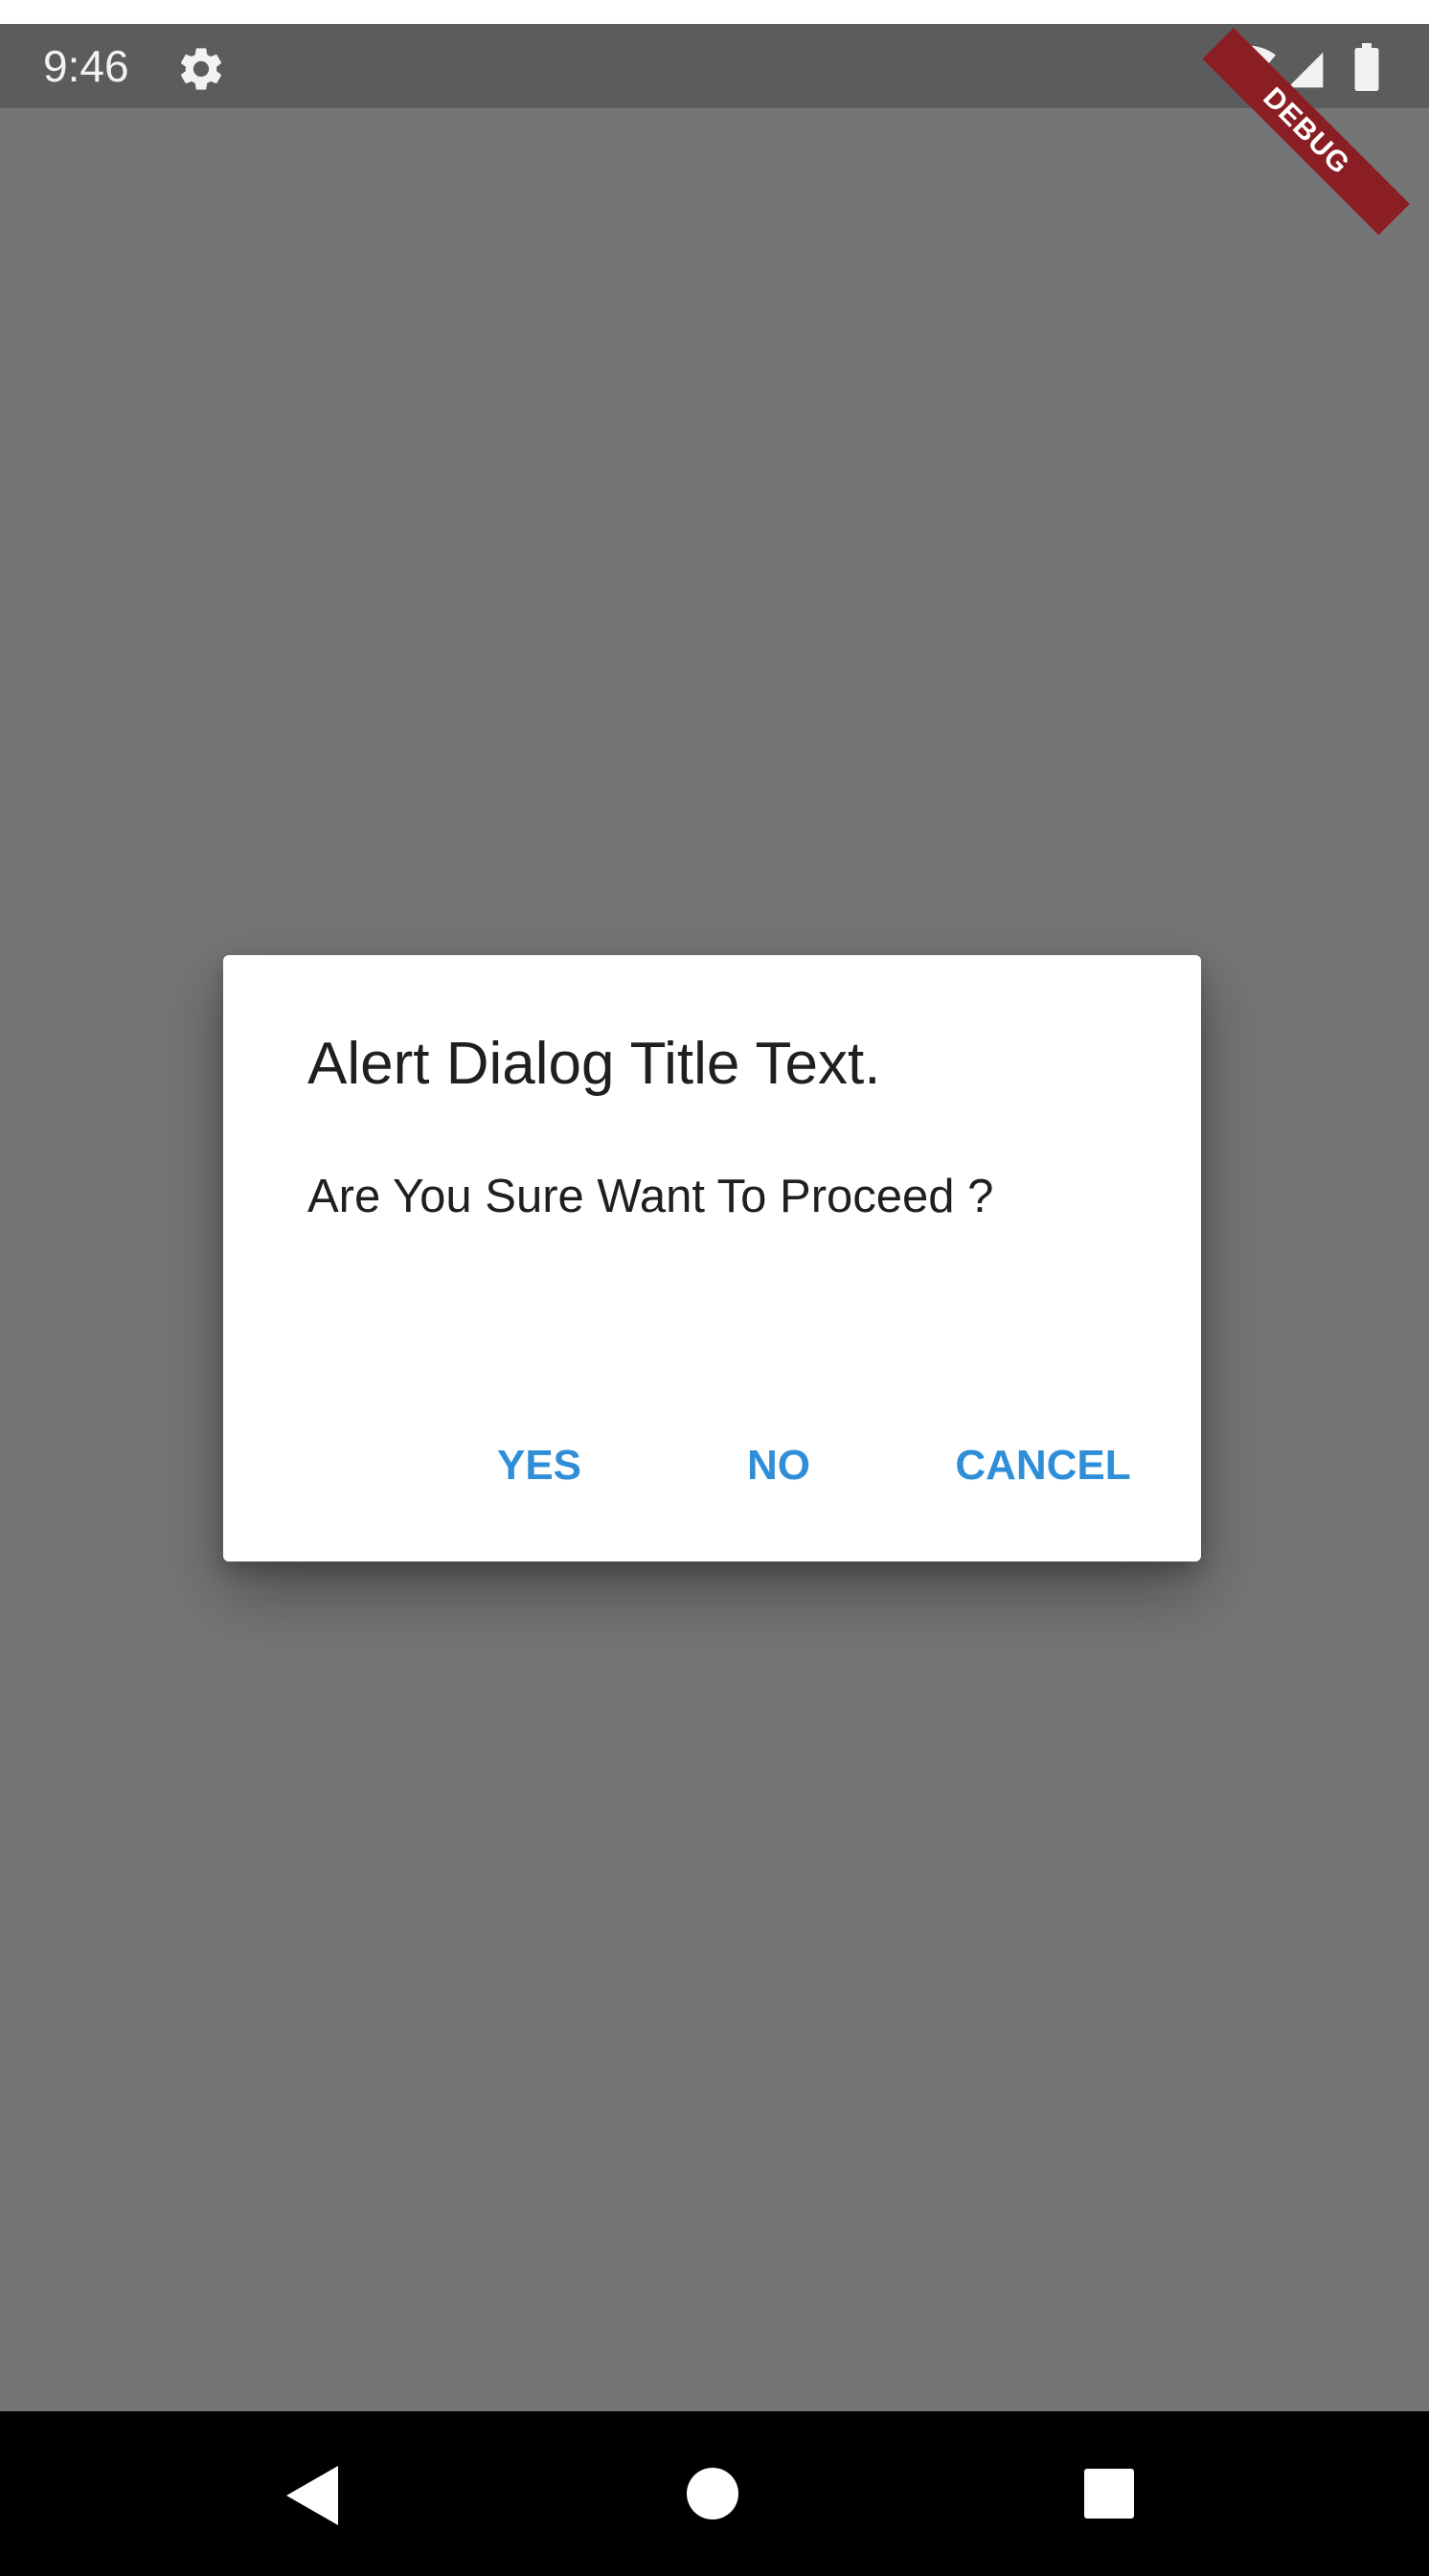 The width and height of the screenshot is (1429, 2576). What do you see at coordinates (714, 12) in the screenshot?
I see `top-edge` at bounding box center [714, 12].